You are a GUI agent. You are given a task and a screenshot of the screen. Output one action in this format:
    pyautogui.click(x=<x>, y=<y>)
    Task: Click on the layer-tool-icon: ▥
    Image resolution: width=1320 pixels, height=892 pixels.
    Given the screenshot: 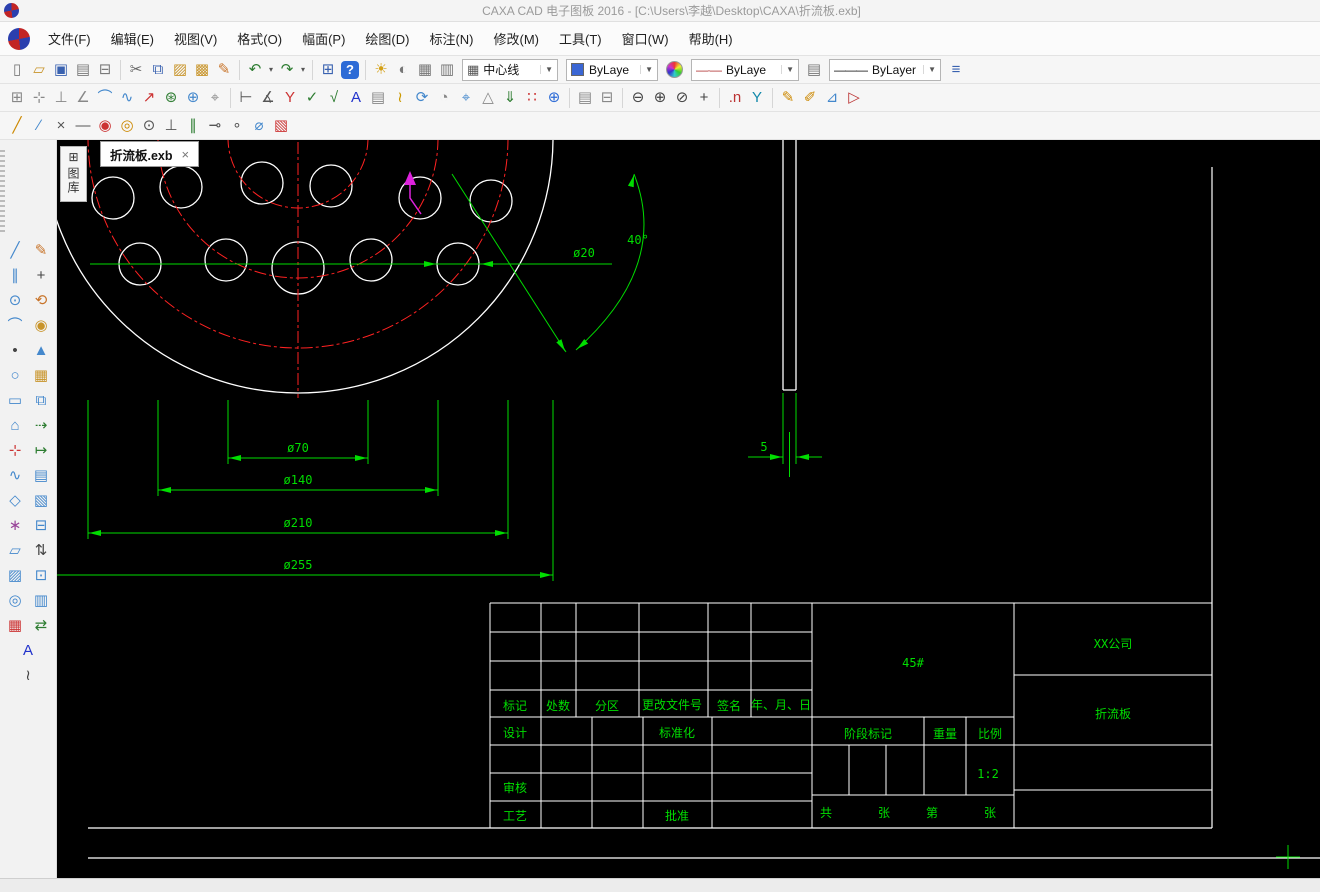 What is the action you would take?
    pyautogui.click(x=447, y=70)
    